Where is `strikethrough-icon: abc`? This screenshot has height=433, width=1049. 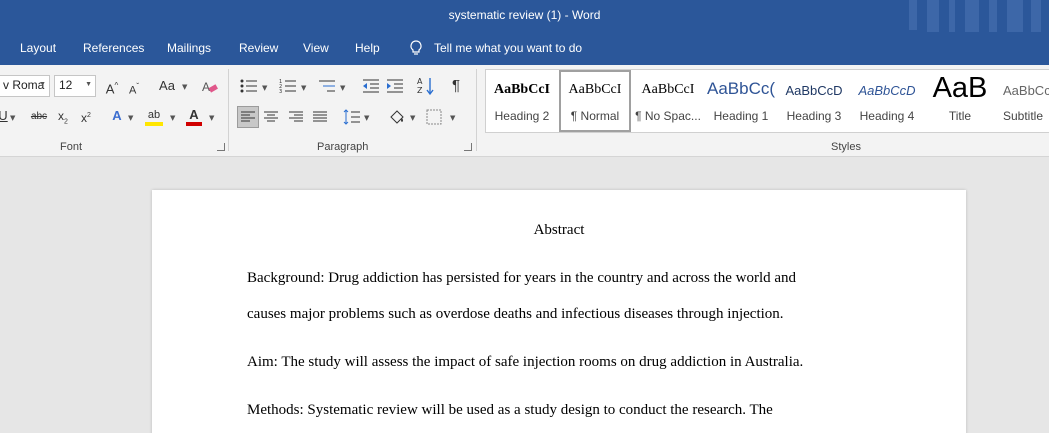
strikethrough-icon: abc is located at coordinates (39, 117).